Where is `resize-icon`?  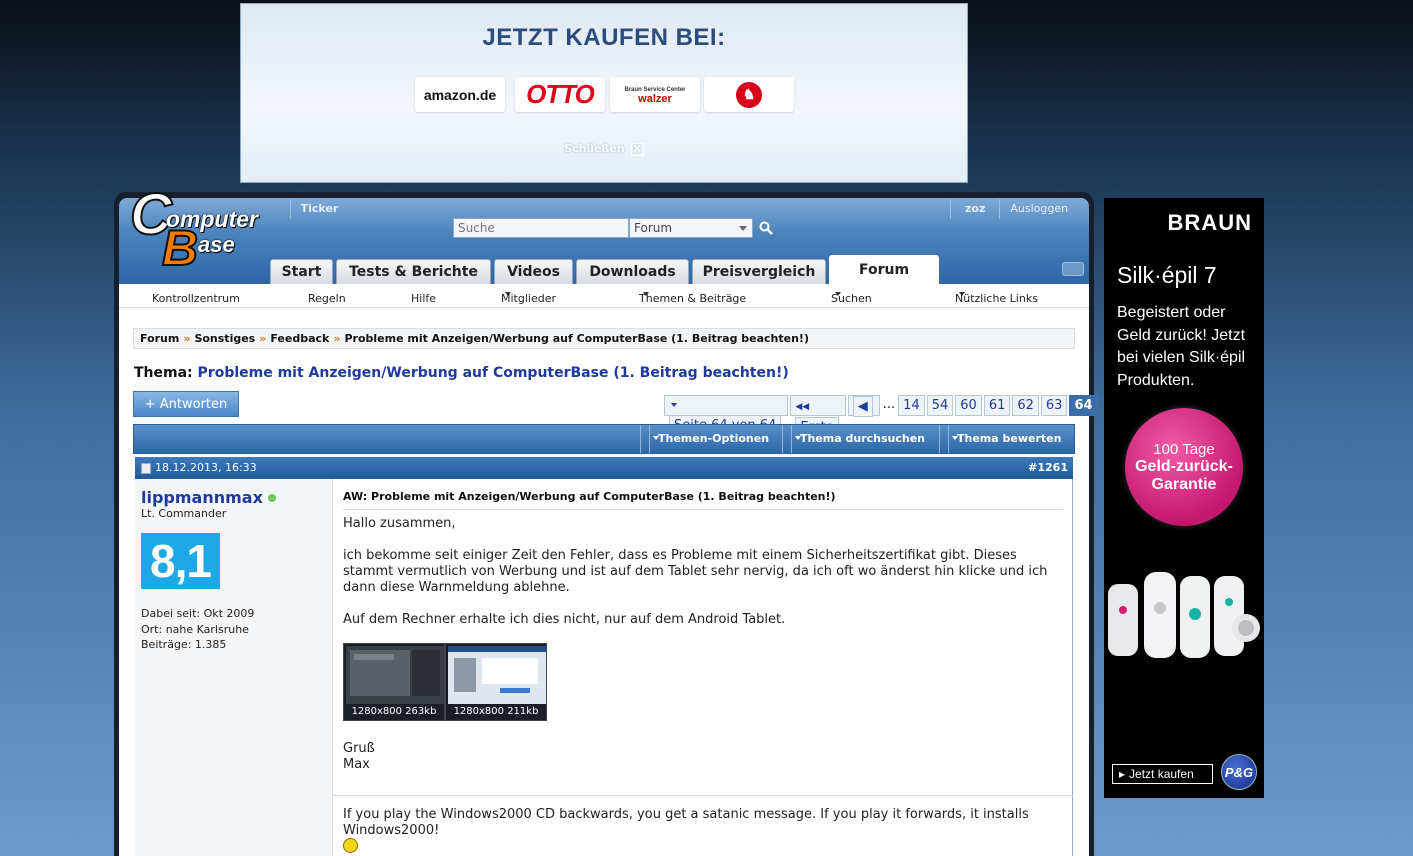 resize-icon is located at coordinates (1073, 269).